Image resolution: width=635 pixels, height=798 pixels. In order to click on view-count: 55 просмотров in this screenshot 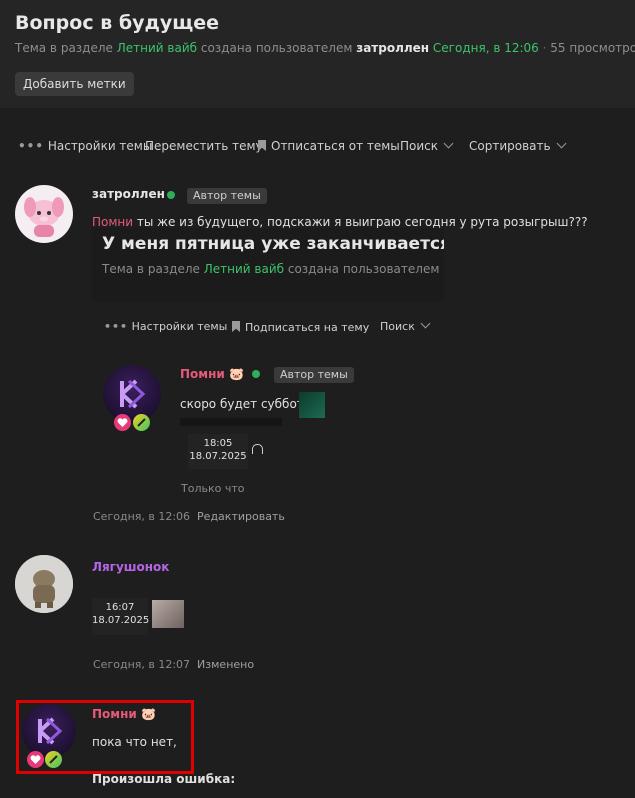, I will do `click(592, 48)`.